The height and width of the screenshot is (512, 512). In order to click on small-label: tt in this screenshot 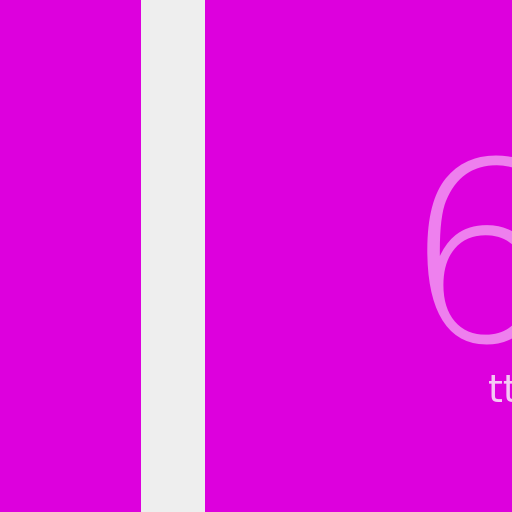, I will do `click(500, 389)`.